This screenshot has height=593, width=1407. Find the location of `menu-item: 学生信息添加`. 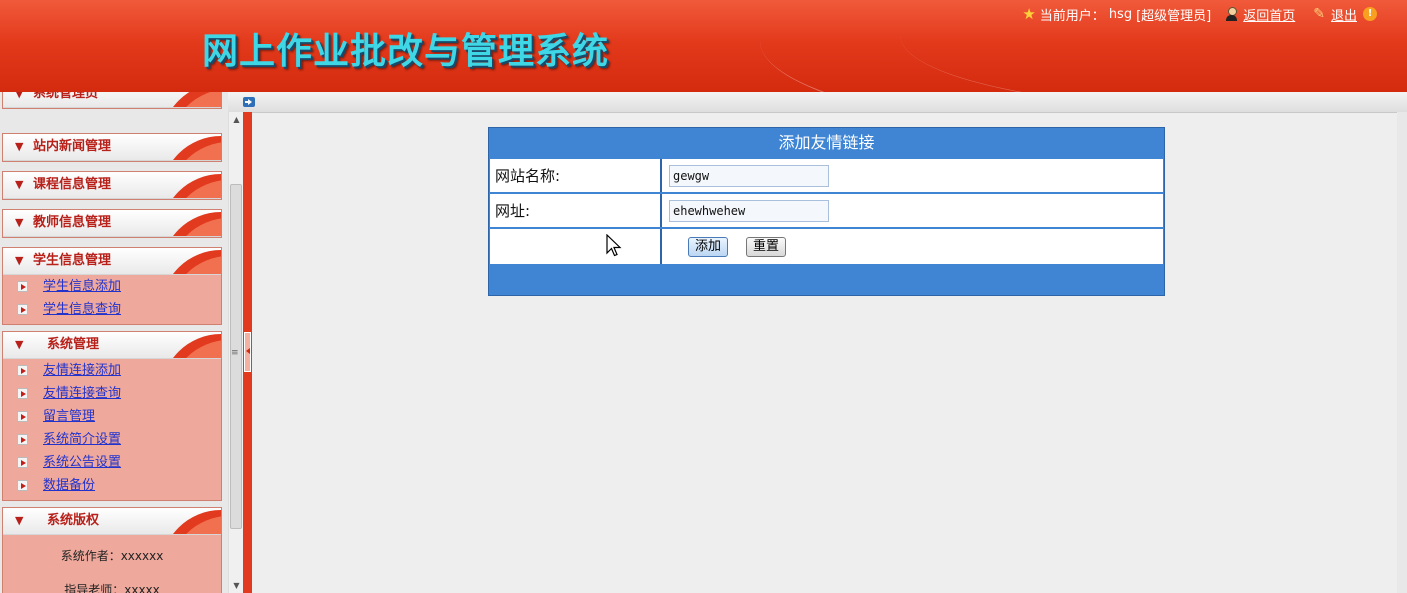

menu-item: 学生信息添加 is located at coordinates (112, 286).